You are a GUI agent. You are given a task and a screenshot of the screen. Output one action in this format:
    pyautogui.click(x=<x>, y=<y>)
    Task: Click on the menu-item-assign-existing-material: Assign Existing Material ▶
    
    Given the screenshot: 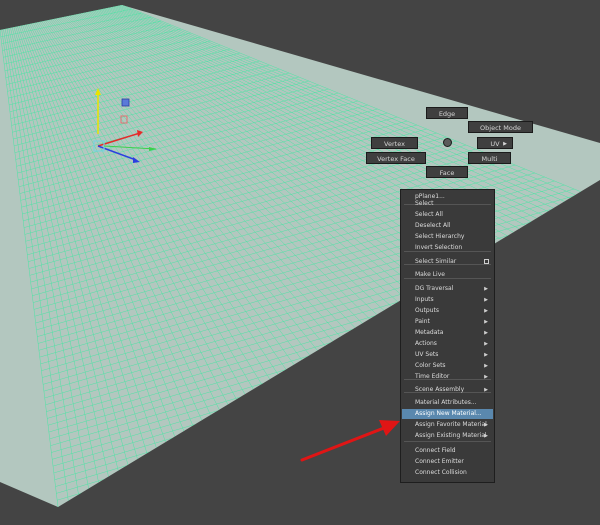 What is the action you would take?
    pyautogui.click(x=447, y=436)
    